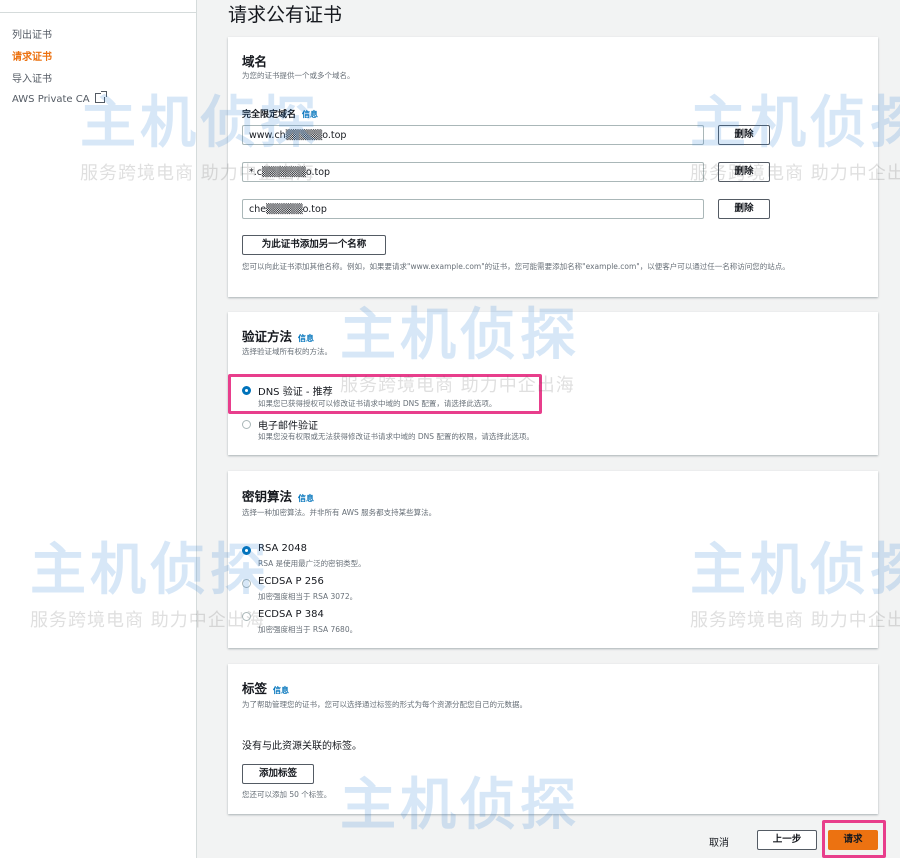 The image size is (900, 858). Describe the element at coordinates (246, 583) in the screenshot. I see `ecdsa-p256-radio` at that location.